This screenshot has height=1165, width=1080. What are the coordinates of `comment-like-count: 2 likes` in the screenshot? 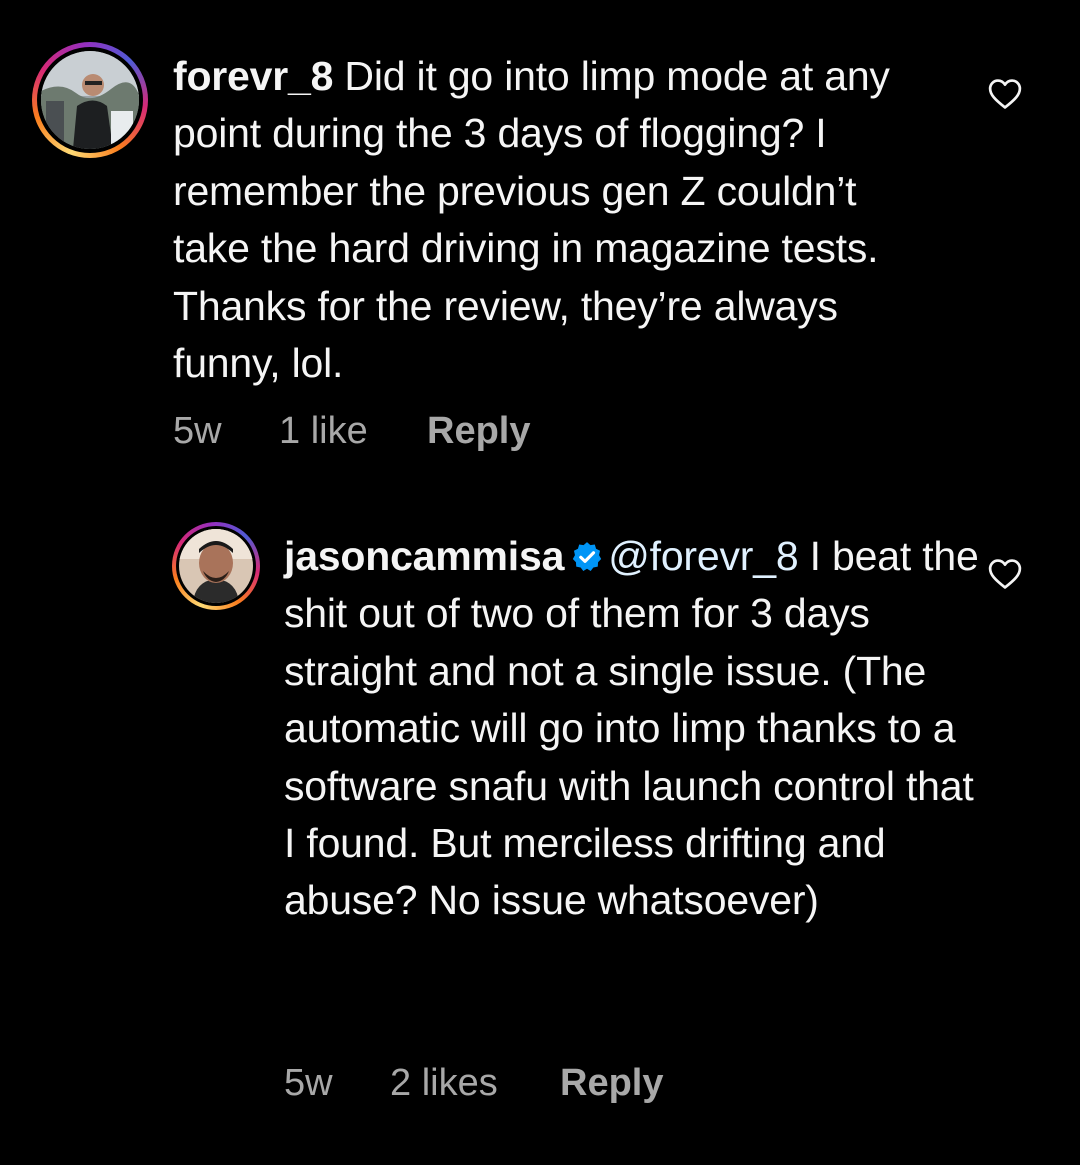 It's located at (475, 1083).